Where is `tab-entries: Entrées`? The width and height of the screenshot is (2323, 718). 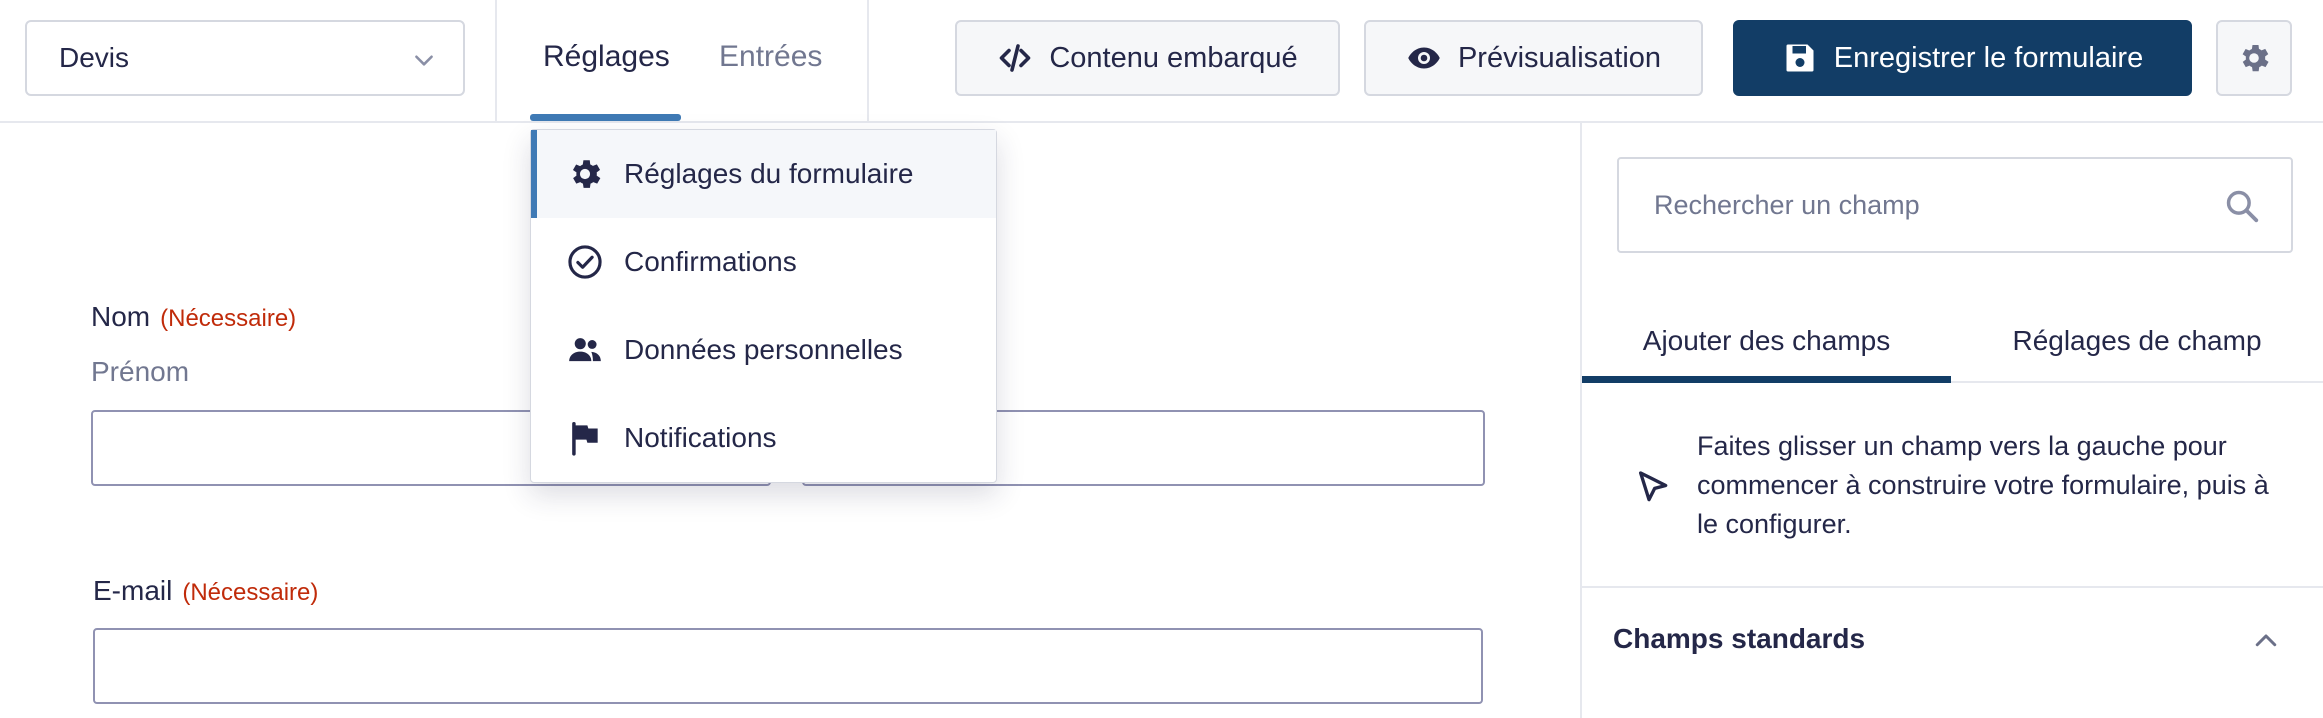 tab-entries: Entrées is located at coordinates (770, 57).